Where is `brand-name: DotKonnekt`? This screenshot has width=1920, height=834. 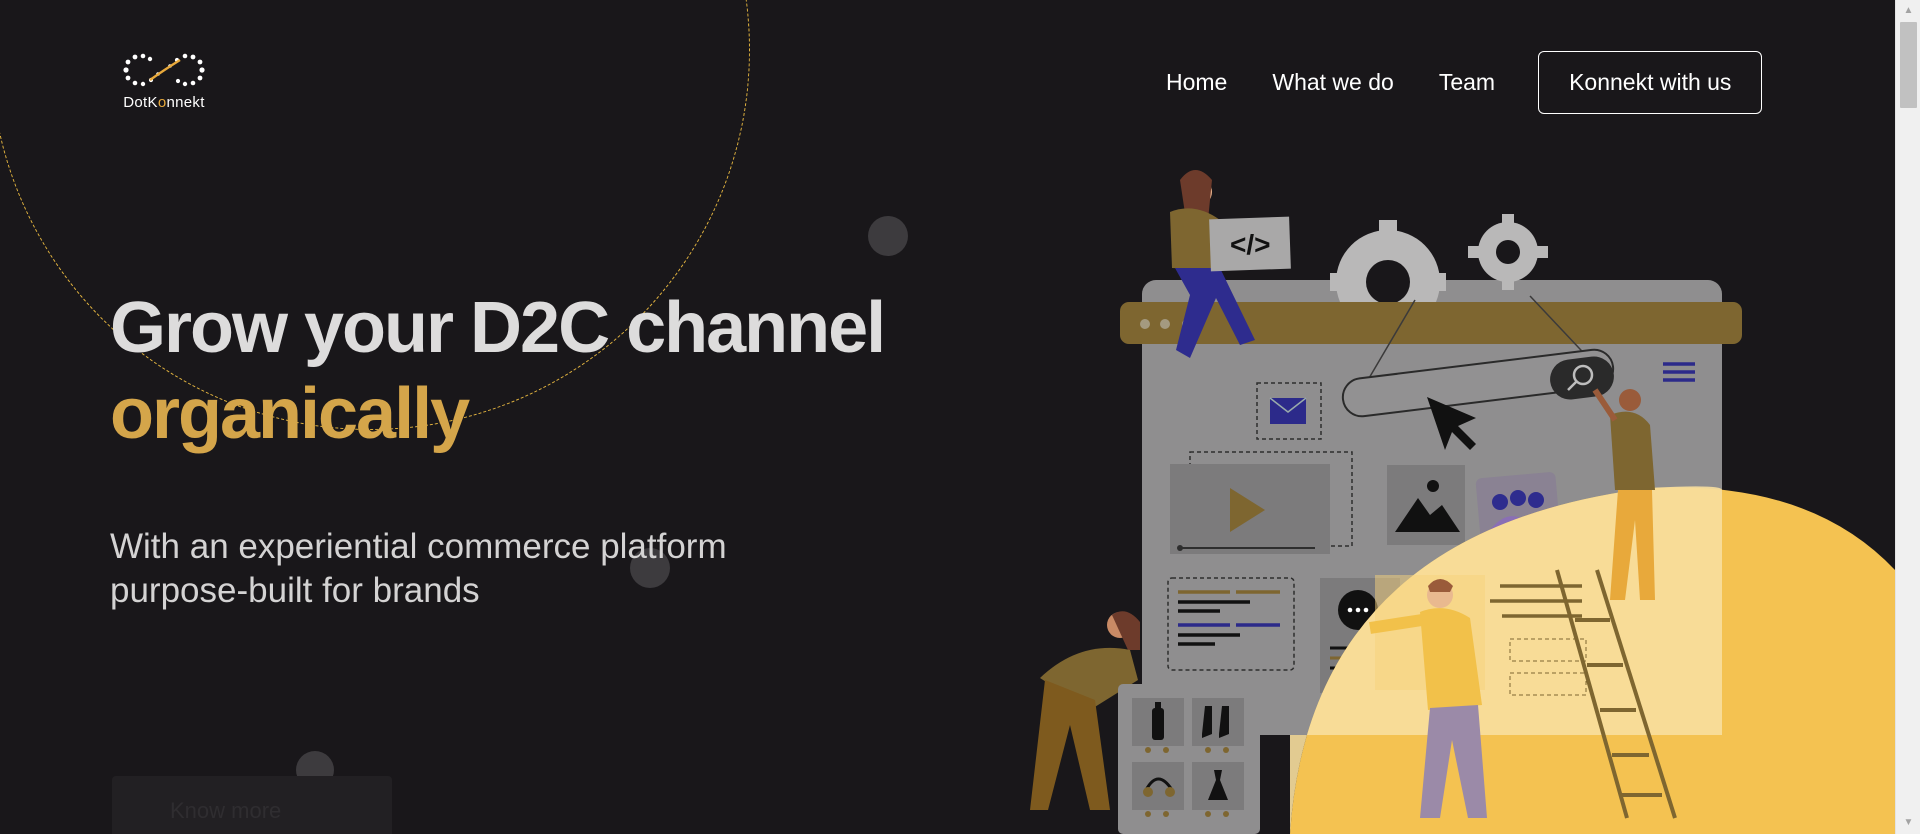 brand-name: DotKonnekt is located at coordinates (164, 102).